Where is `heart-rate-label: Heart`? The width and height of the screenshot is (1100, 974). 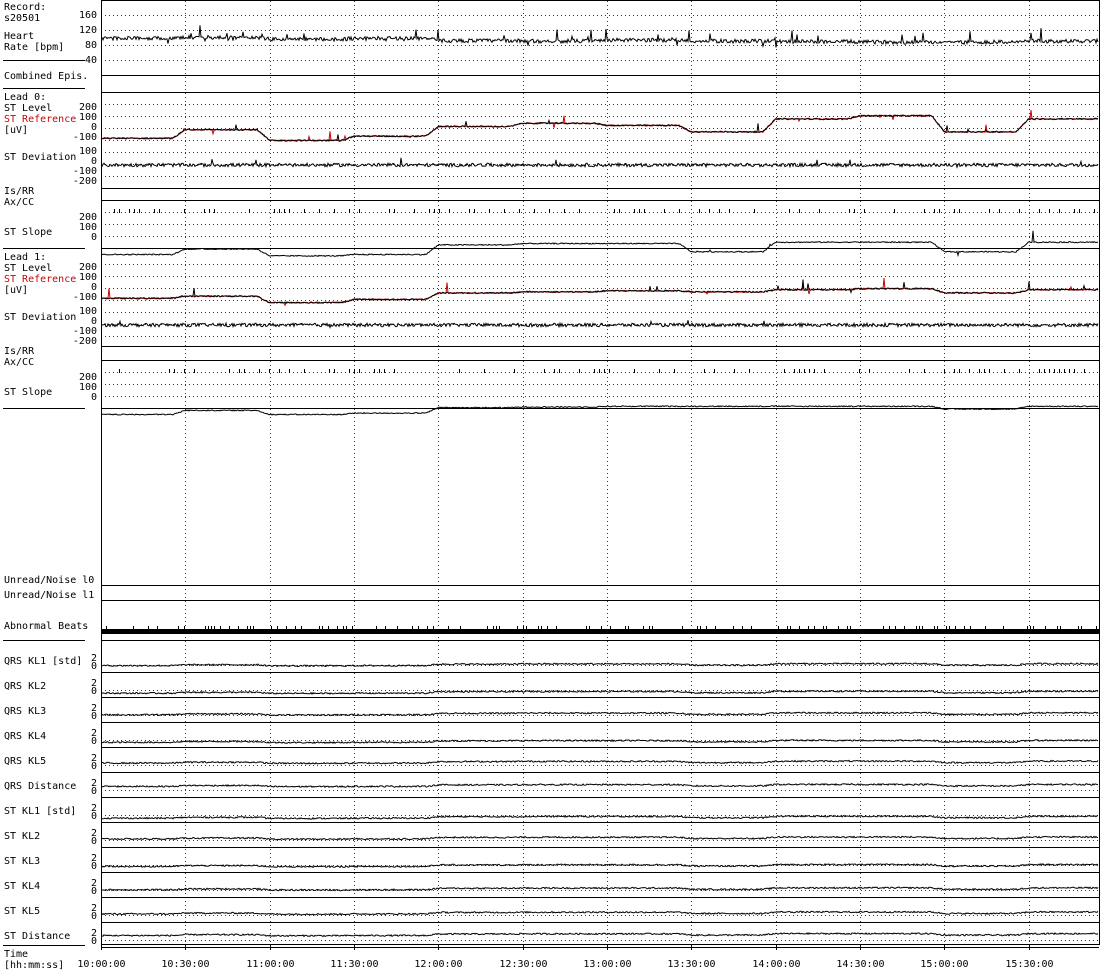 heart-rate-label: Heart is located at coordinates (19, 36).